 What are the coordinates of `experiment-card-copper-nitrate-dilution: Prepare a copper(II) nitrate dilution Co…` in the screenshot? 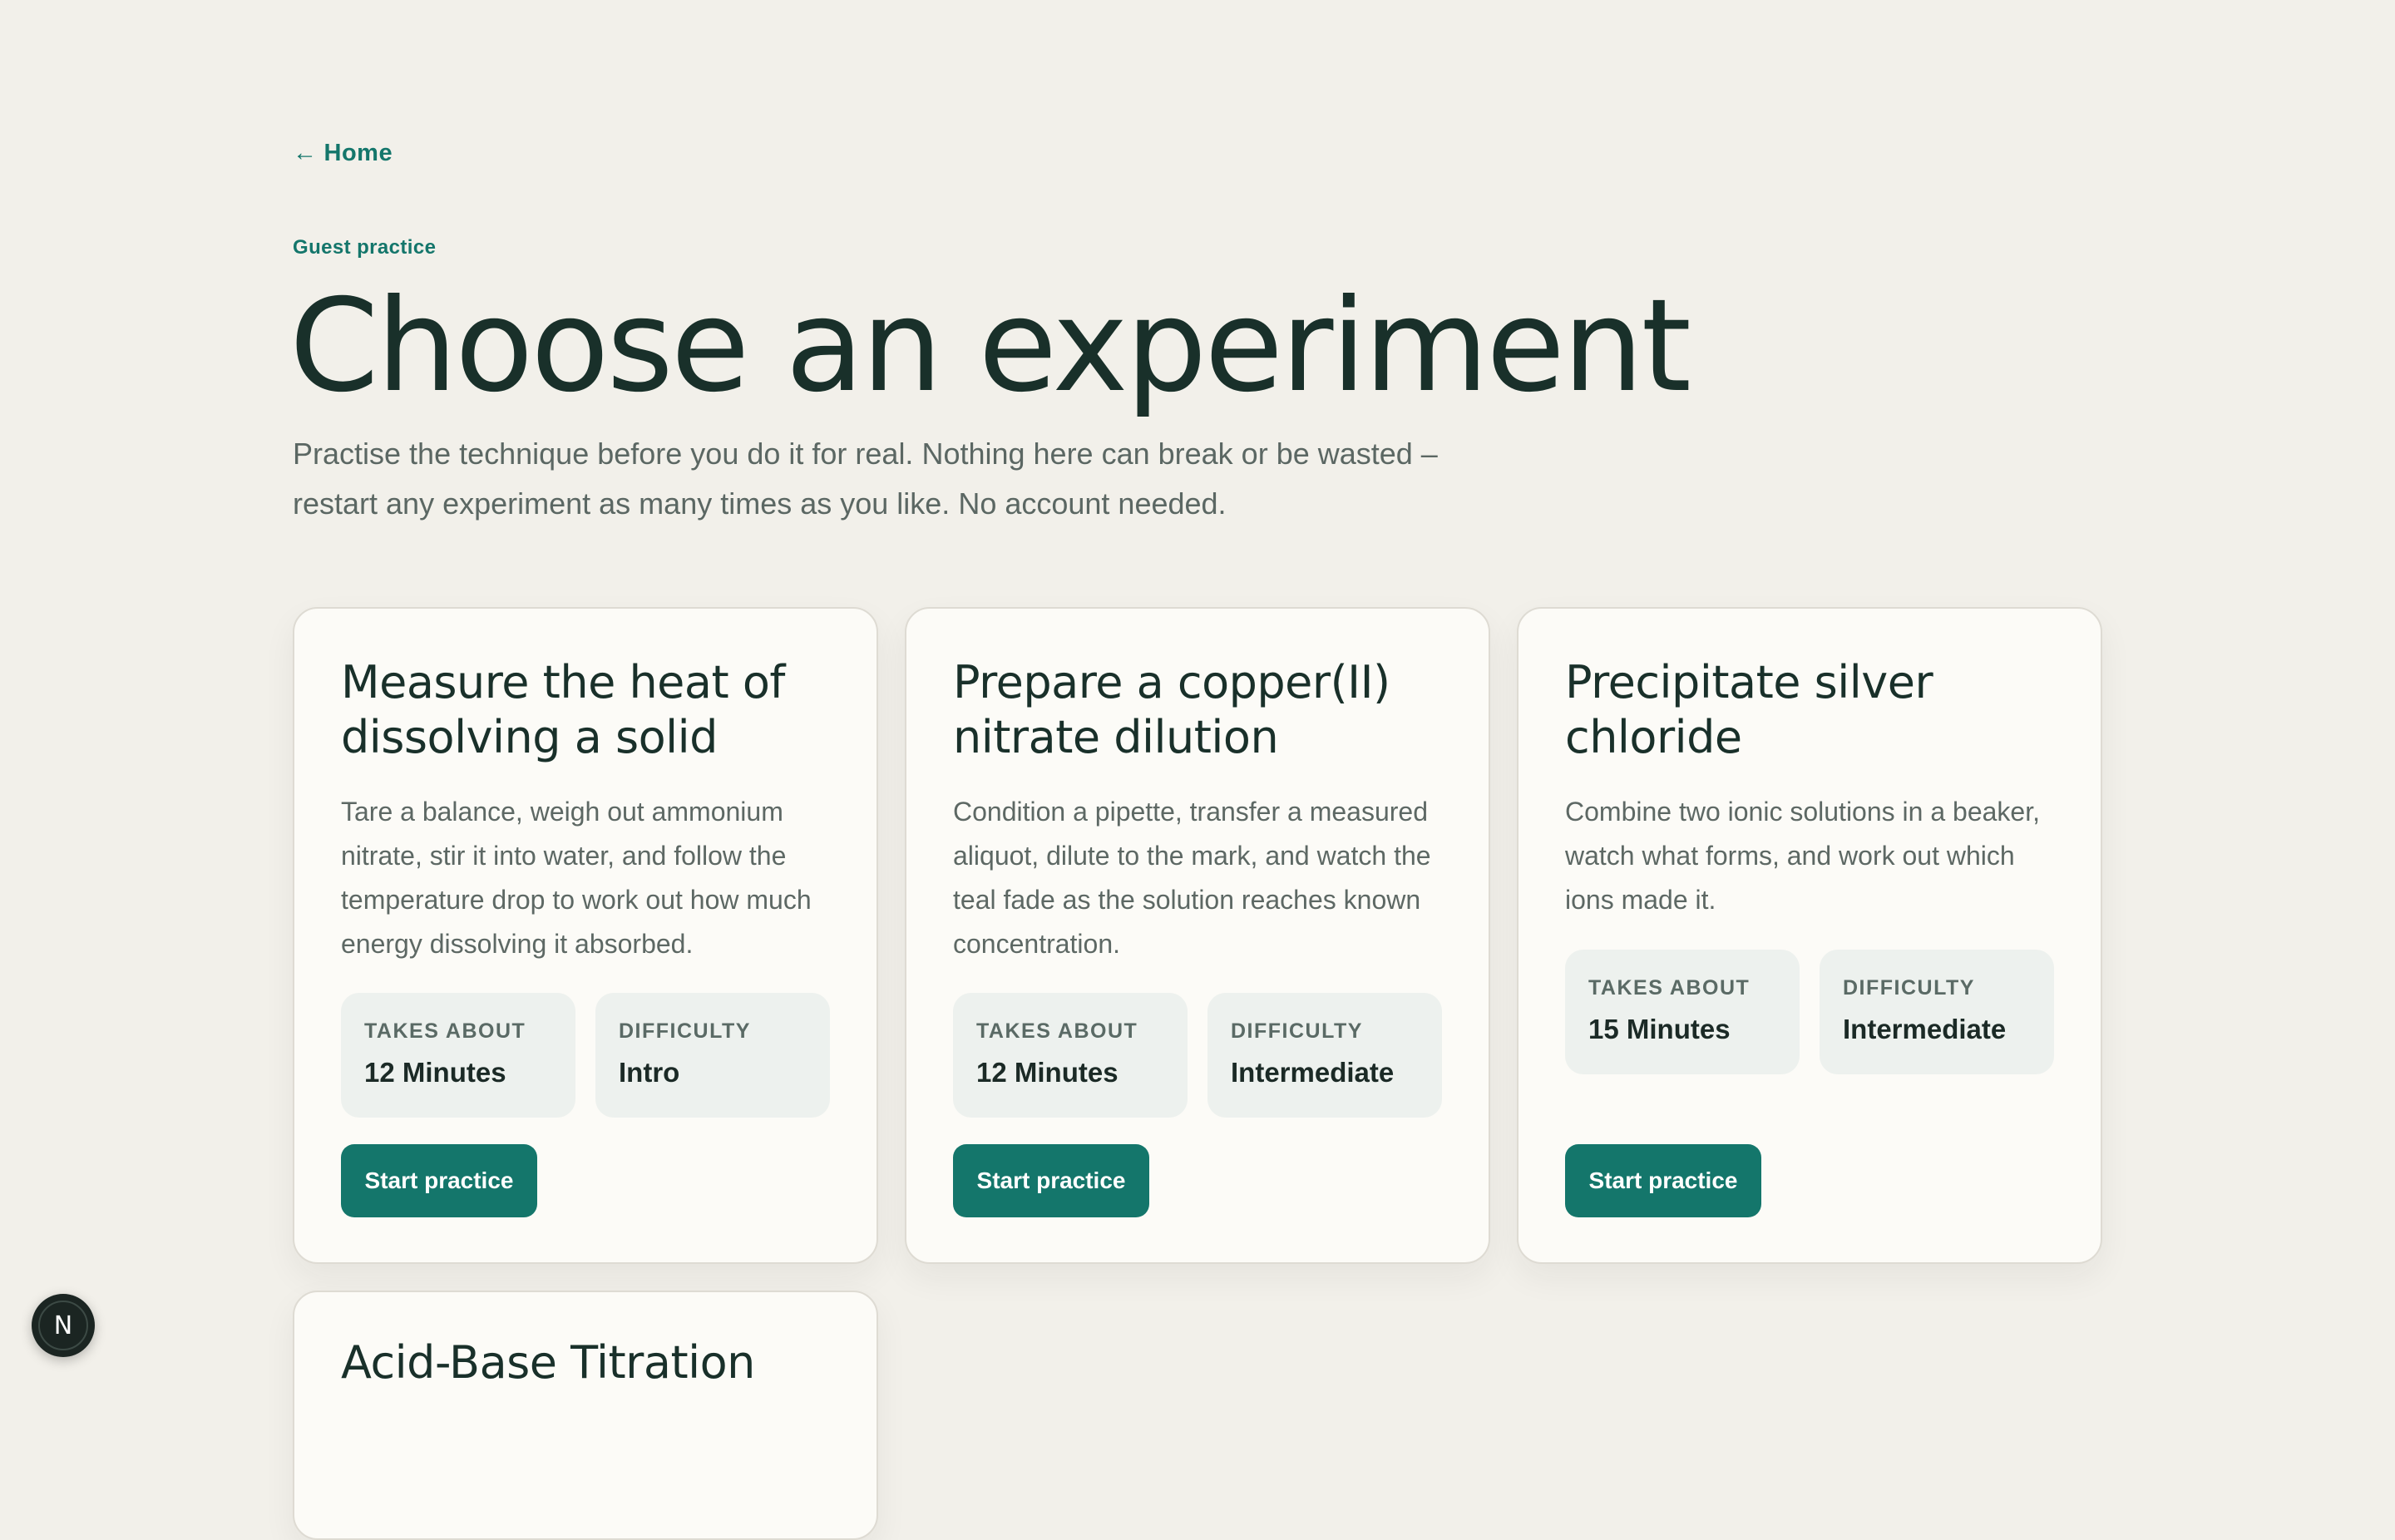 It's located at (1197, 936).